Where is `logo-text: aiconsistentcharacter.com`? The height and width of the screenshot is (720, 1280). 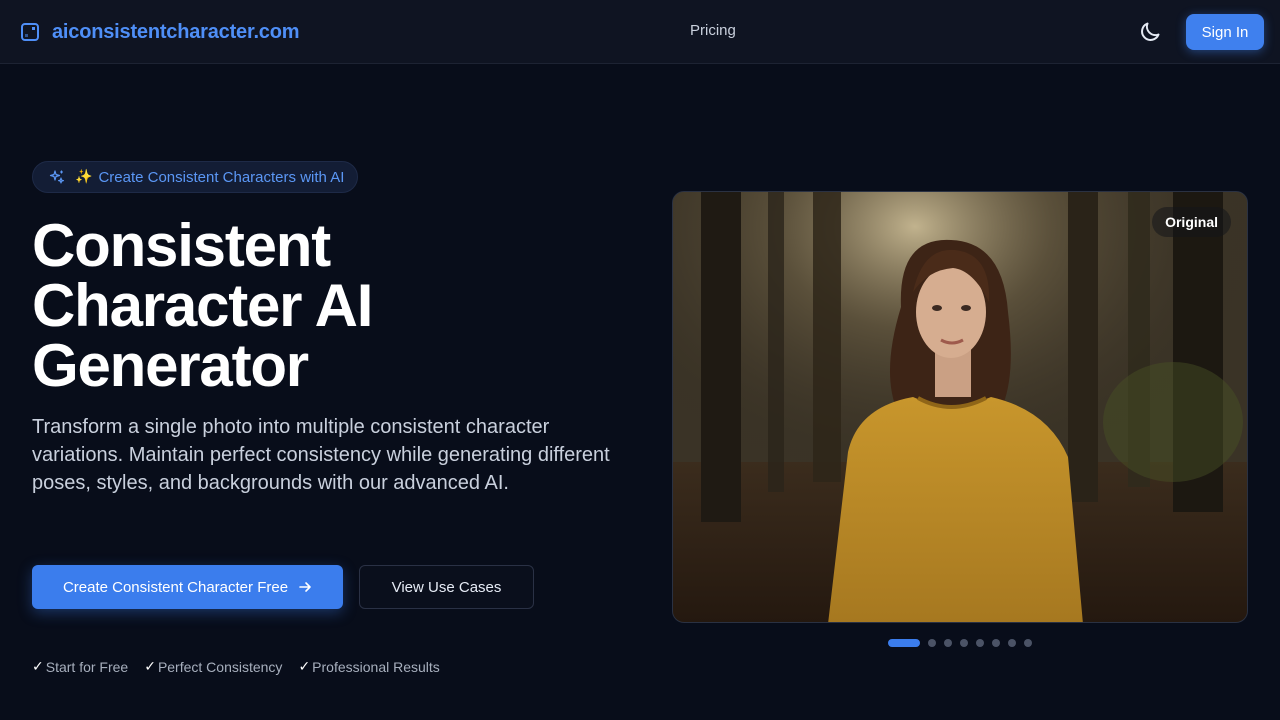
logo-text: aiconsistentcharacter.com is located at coordinates (176, 31).